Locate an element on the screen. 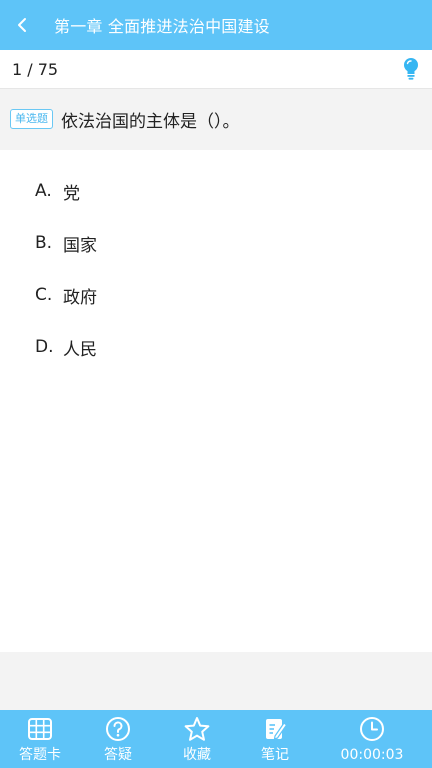  bottom-toolbar: 答题卡 答疑 收藏 笔记 00:00:03 is located at coordinates (216, 739).